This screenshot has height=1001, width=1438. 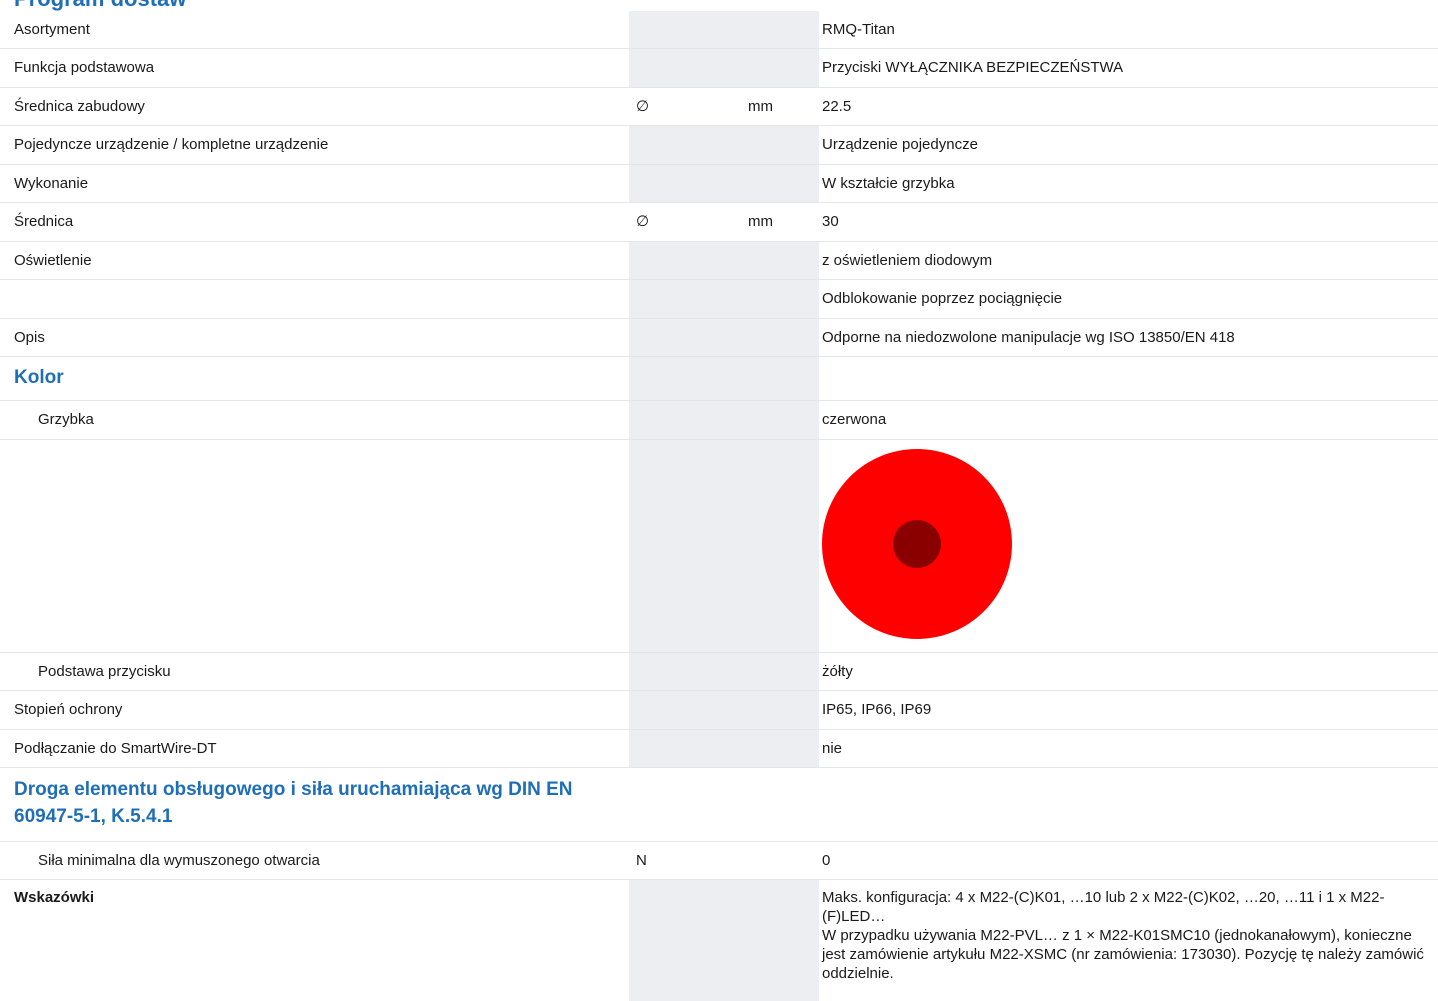 What do you see at coordinates (51, 183) in the screenshot?
I see `row-label: Wykonanie` at bounding box center [51, 183].